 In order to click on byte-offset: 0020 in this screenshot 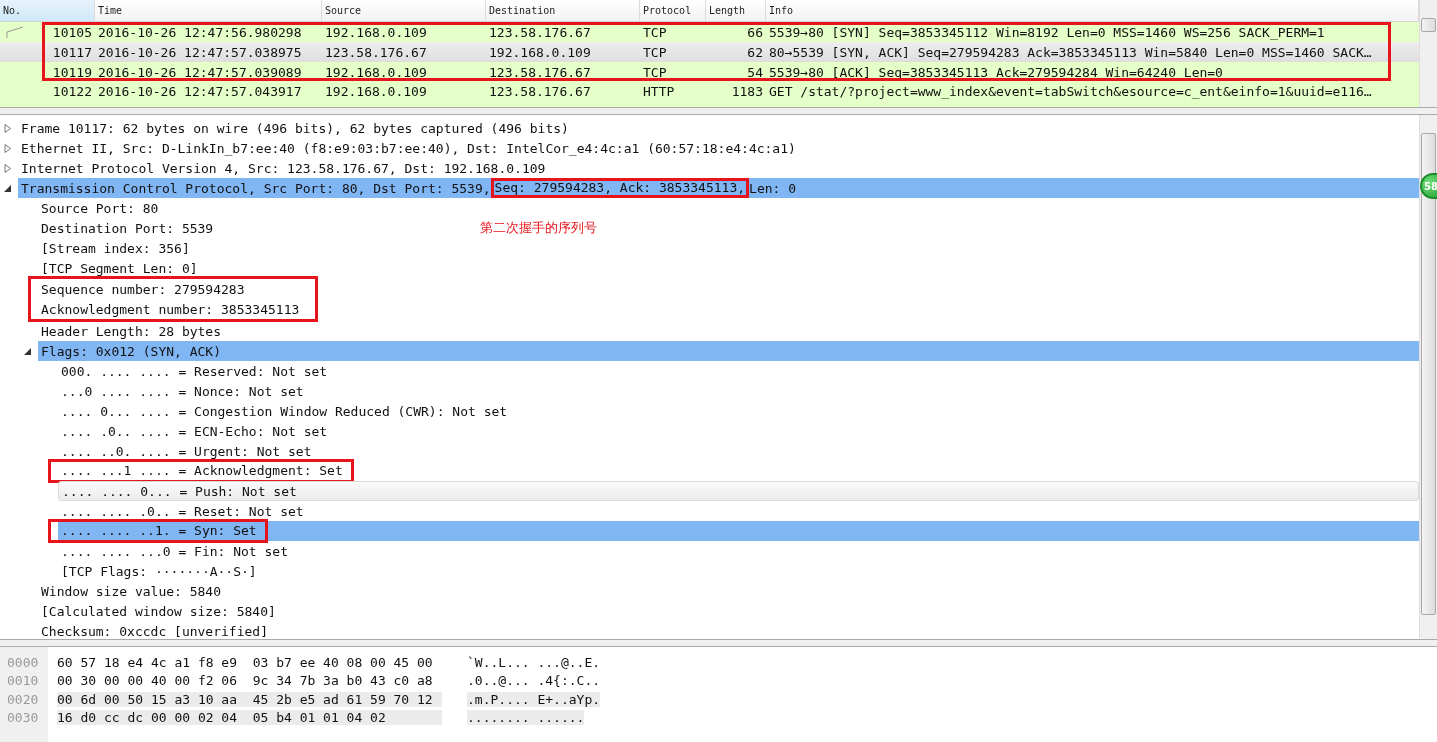, I will do `click(22, 699)`.